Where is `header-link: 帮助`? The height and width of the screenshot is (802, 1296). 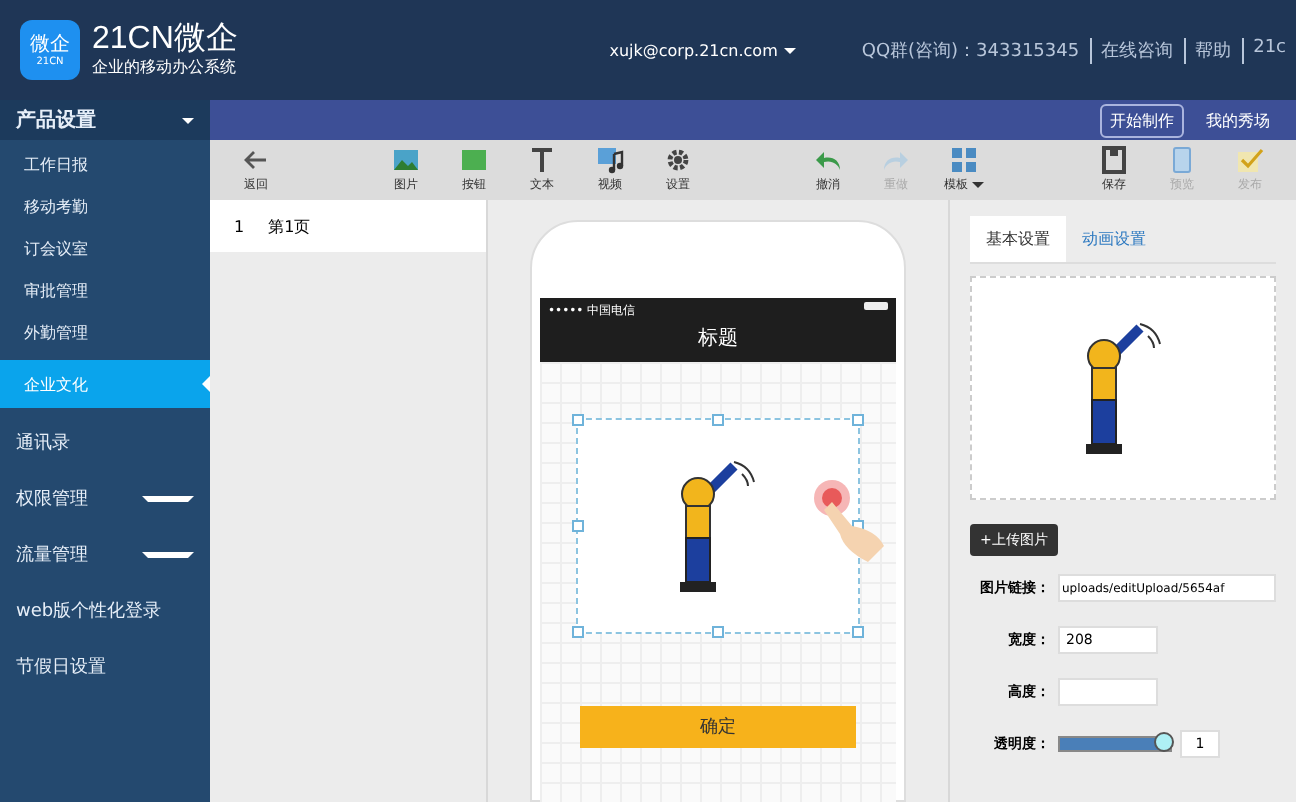 header-link: 帮助 is located at coordinates (1212, 50).